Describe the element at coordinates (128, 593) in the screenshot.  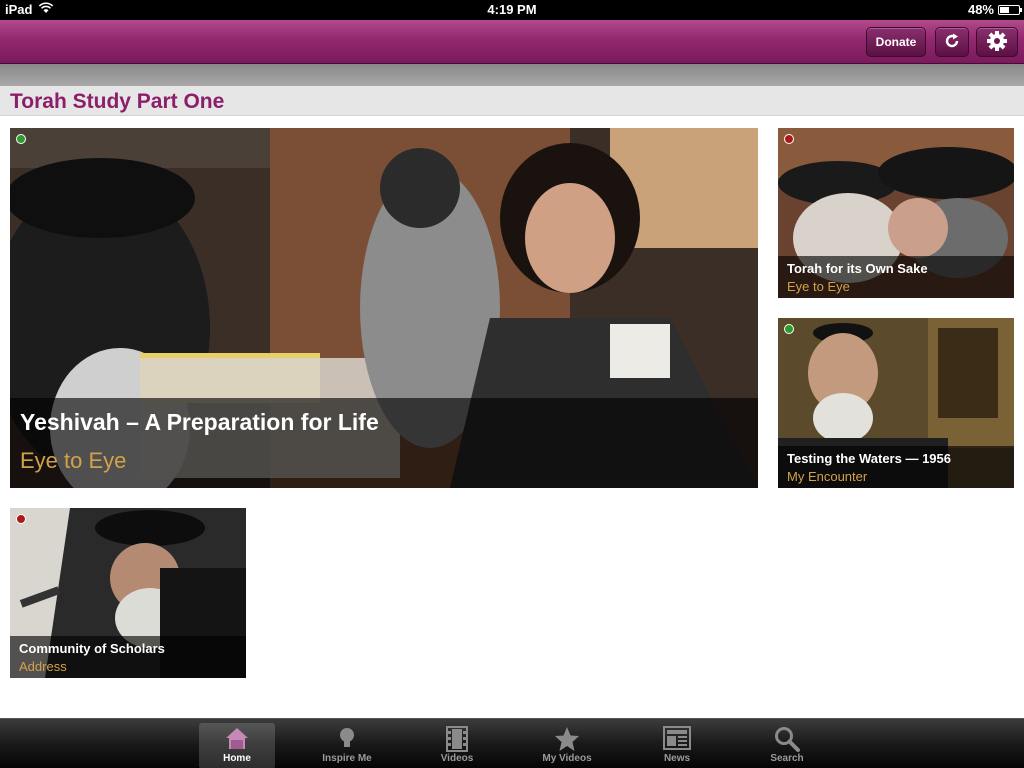
I see `video-tile: Community of Scholars Address` at that location.